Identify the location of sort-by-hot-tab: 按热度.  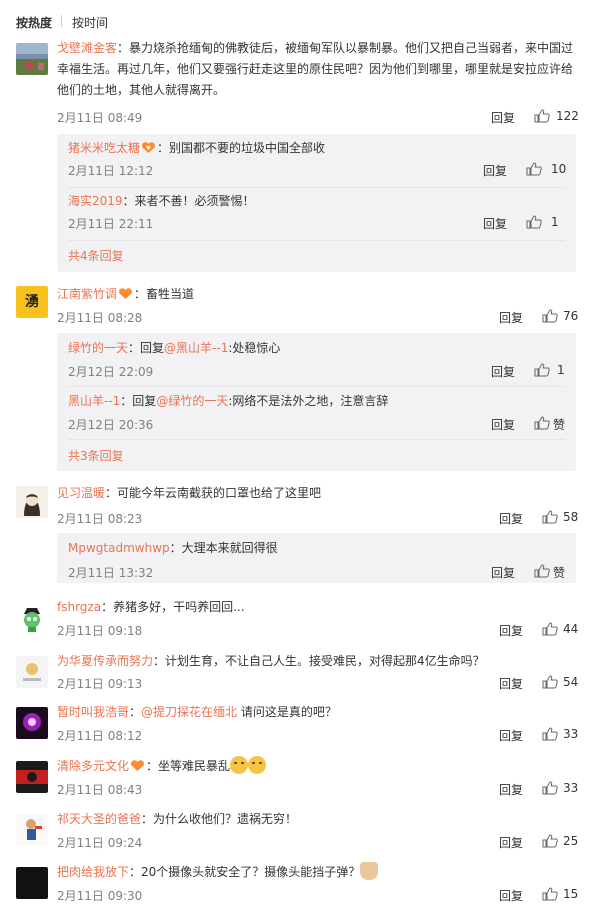
(34, 22).